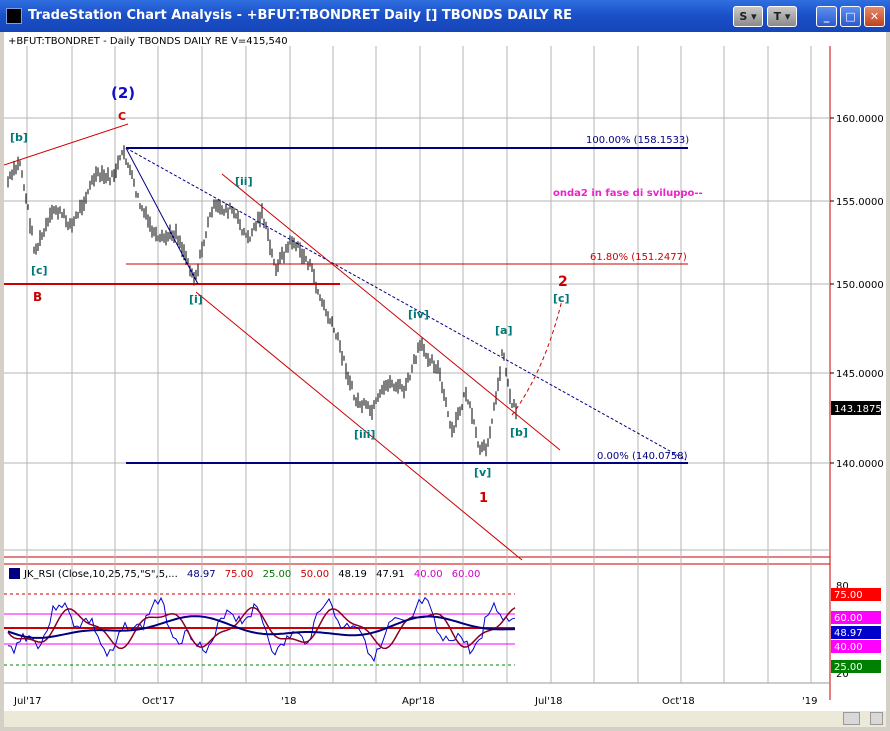 The width and height of the screenshot is (890, 731). What do you see at coordinates (858, 409) in the screenshot?
I see `last-price-label: 143.1875` at bounding box center [858, 409].